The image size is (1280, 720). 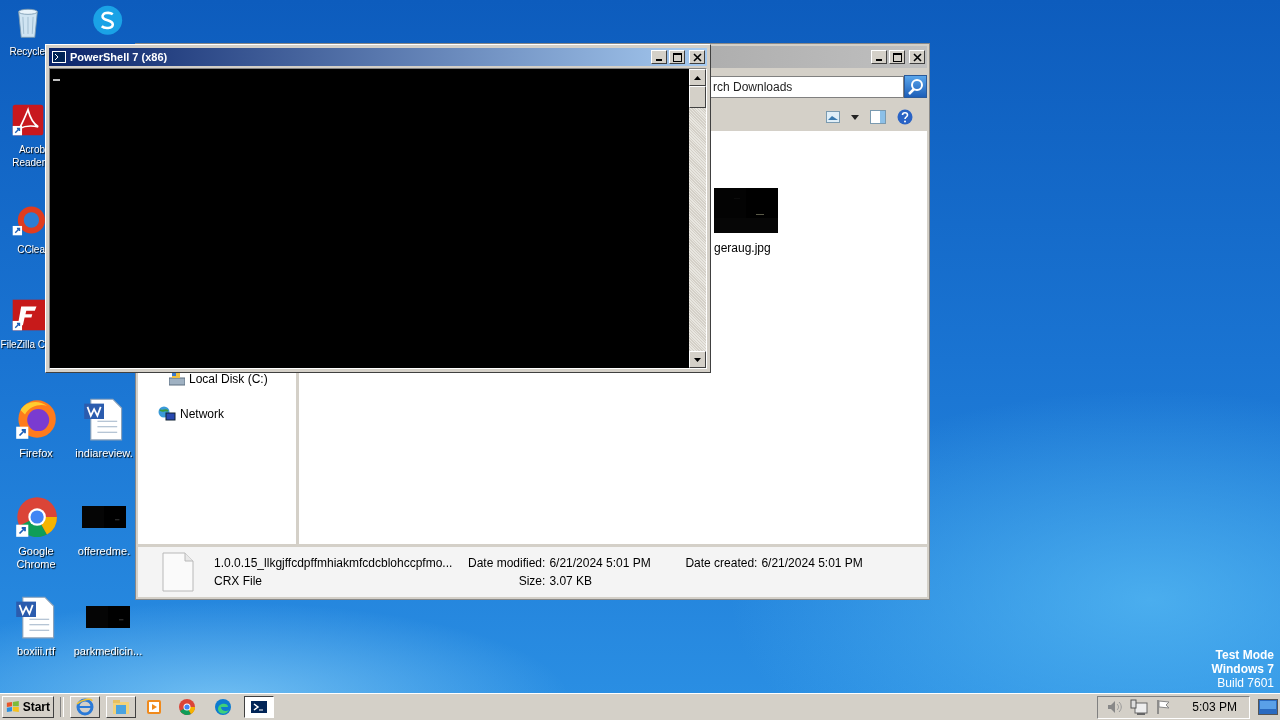 I want to click on windows-flag-icon, so click(x=13, y=707).